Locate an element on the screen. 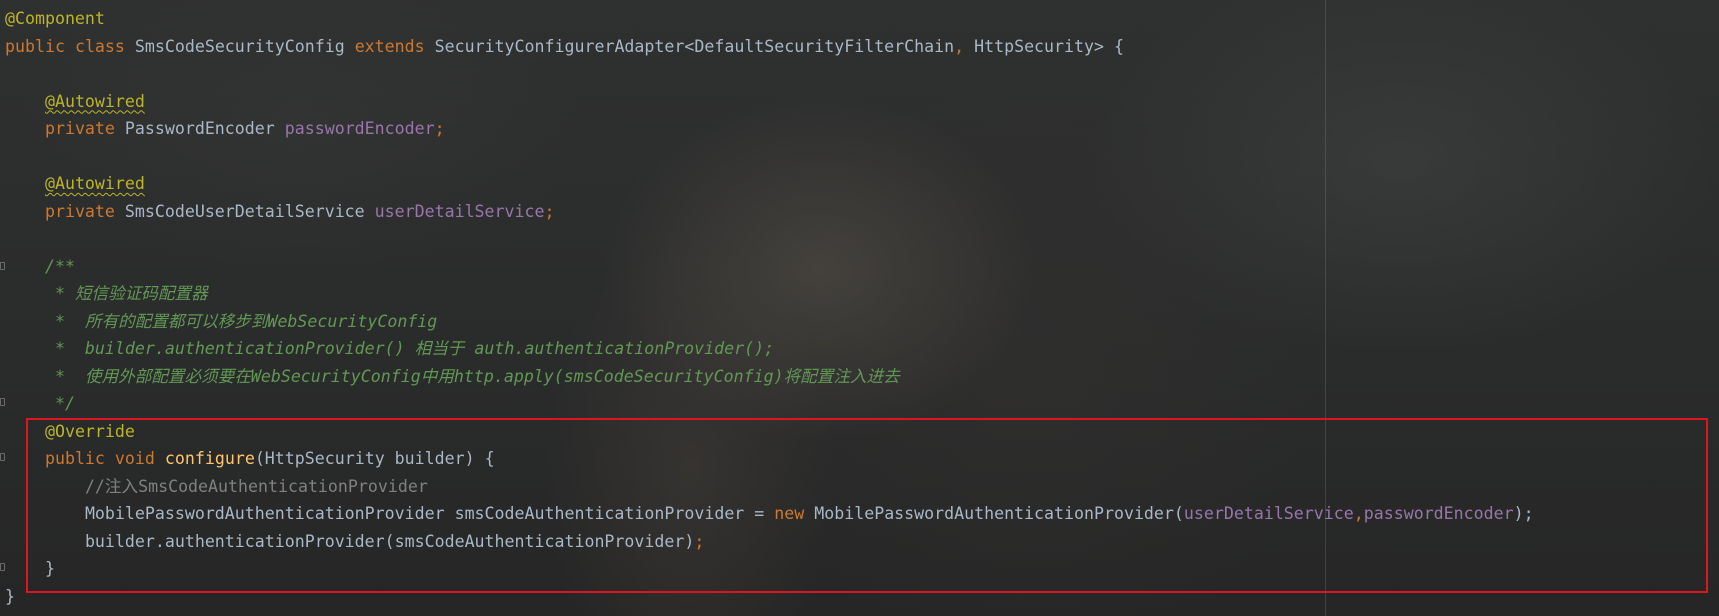 The height and width of the screenshot is (616, 1719). code-token: * 所有的配置都可以移步到WebSecurityConfig is located at coordinates (246, 321).